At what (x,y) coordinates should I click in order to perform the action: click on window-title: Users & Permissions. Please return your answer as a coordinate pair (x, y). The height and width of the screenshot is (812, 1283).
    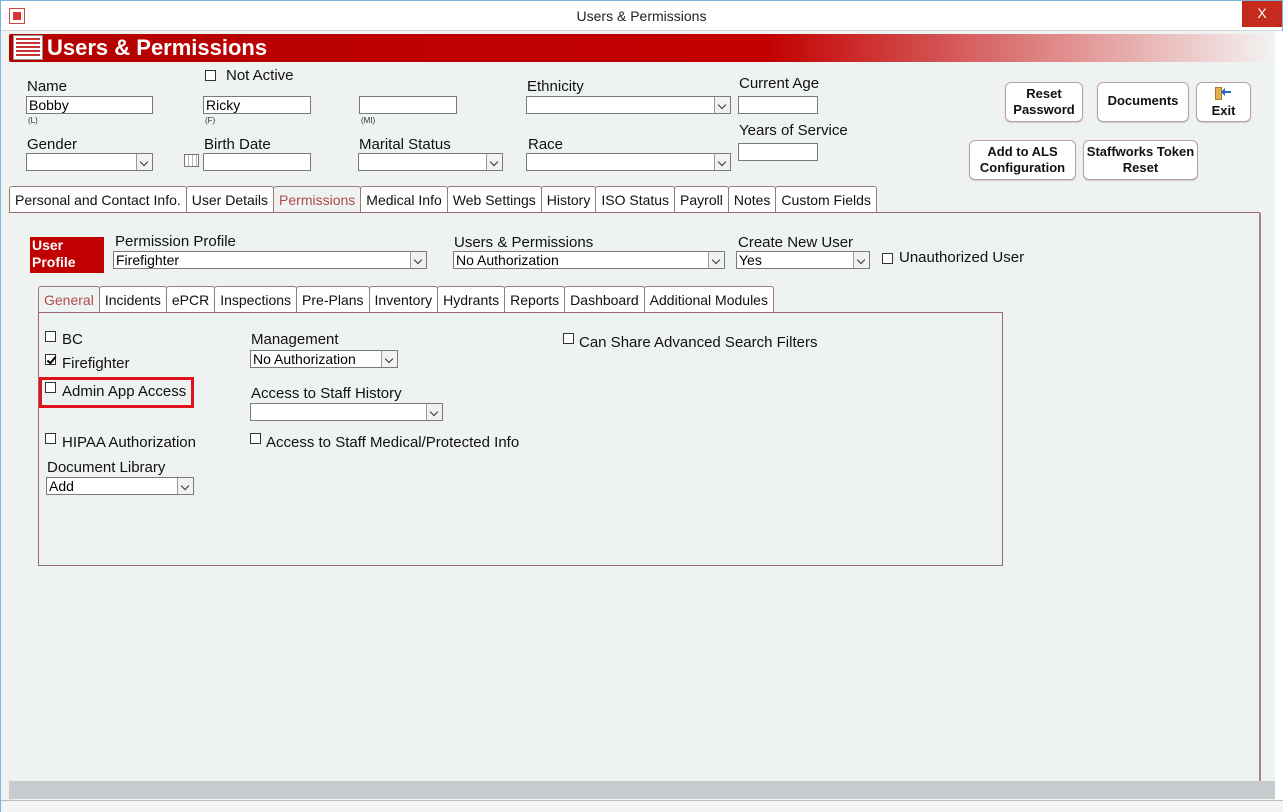
    Looking at the image, I should click on (641, 16).